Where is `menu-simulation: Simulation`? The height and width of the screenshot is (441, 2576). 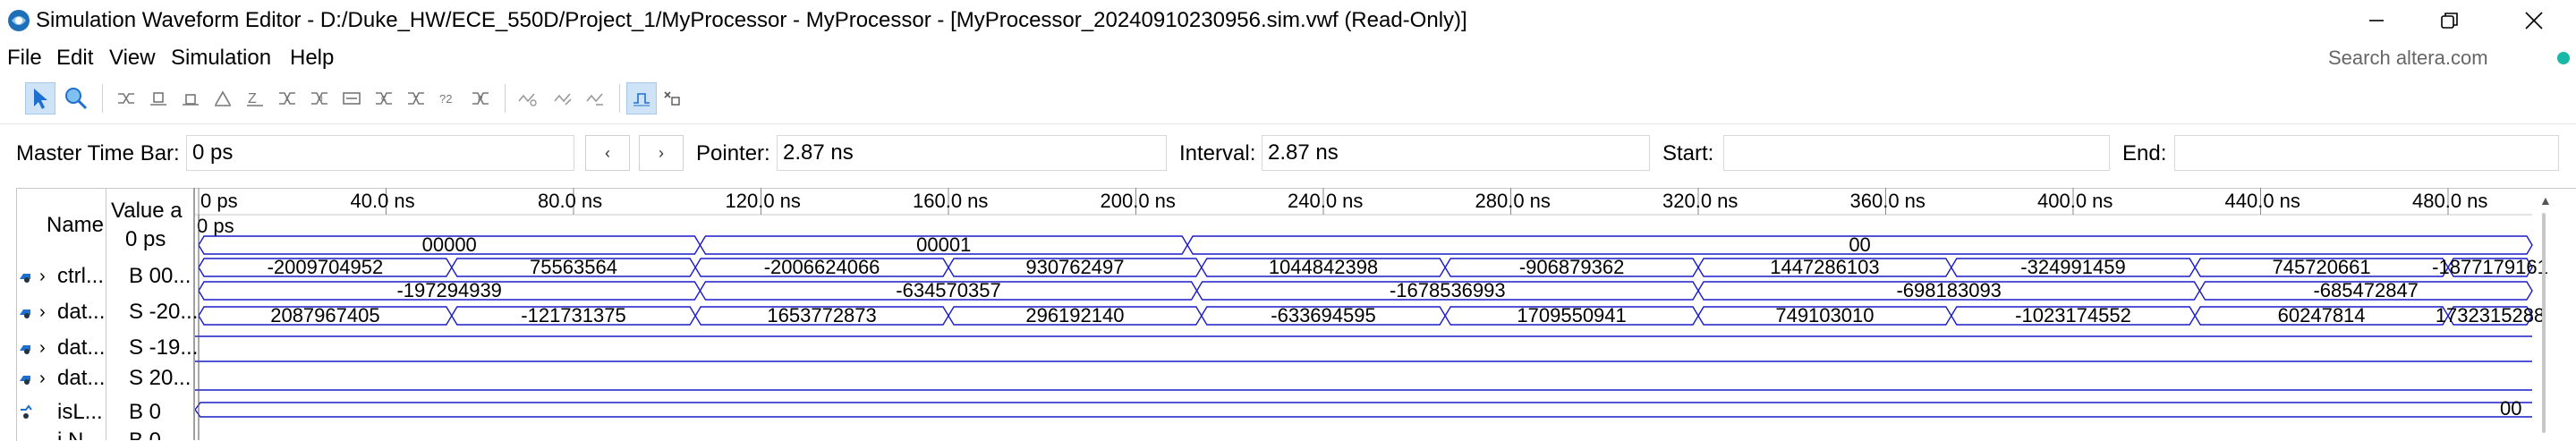
menu-simulation: Simulation is located at coordinates (221, 59).